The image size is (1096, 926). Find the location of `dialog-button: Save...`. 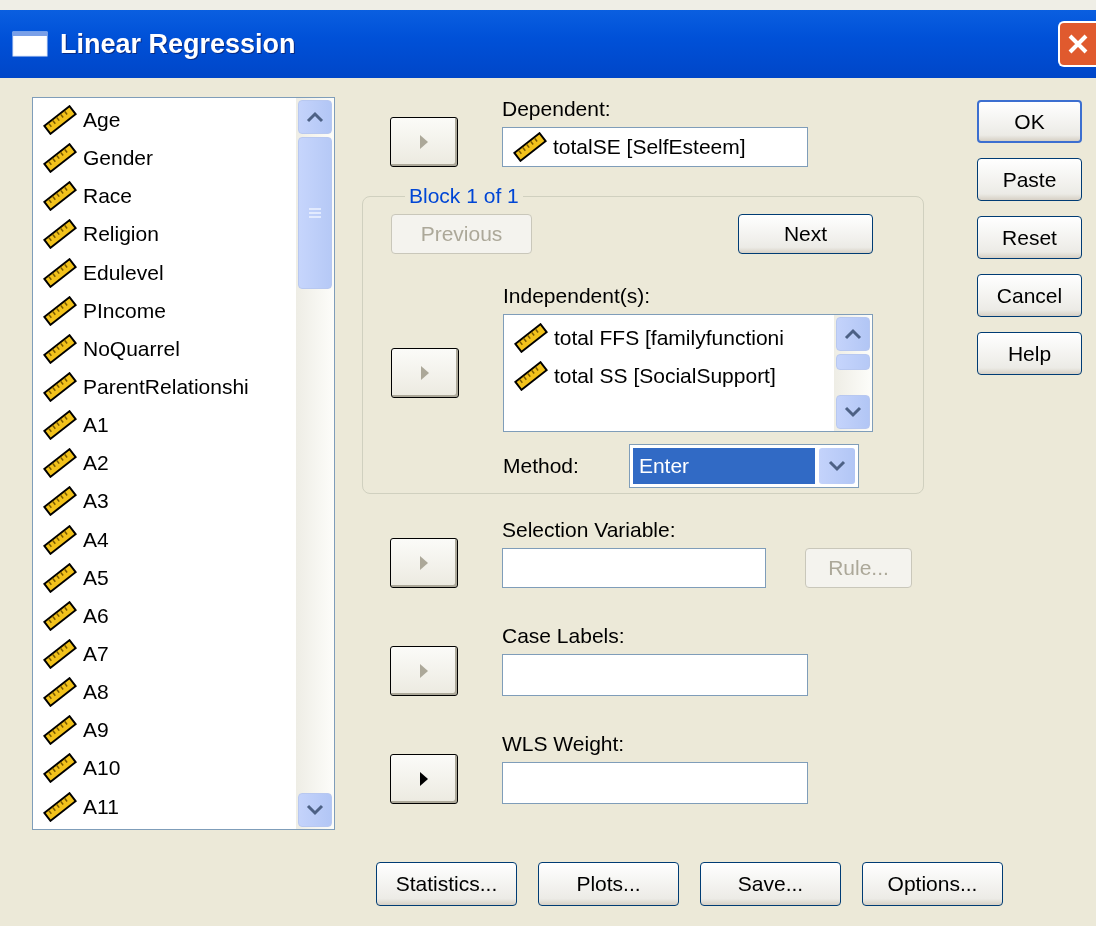

dialog-button: Save... is located at coordinates (770, 884).